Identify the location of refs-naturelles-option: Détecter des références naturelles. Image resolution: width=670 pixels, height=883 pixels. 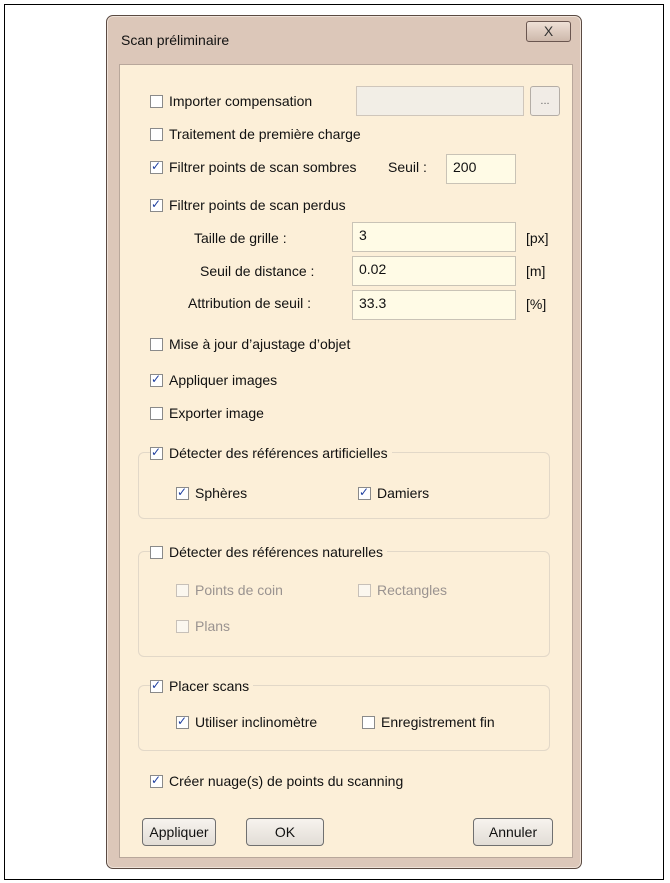
(268, 552).